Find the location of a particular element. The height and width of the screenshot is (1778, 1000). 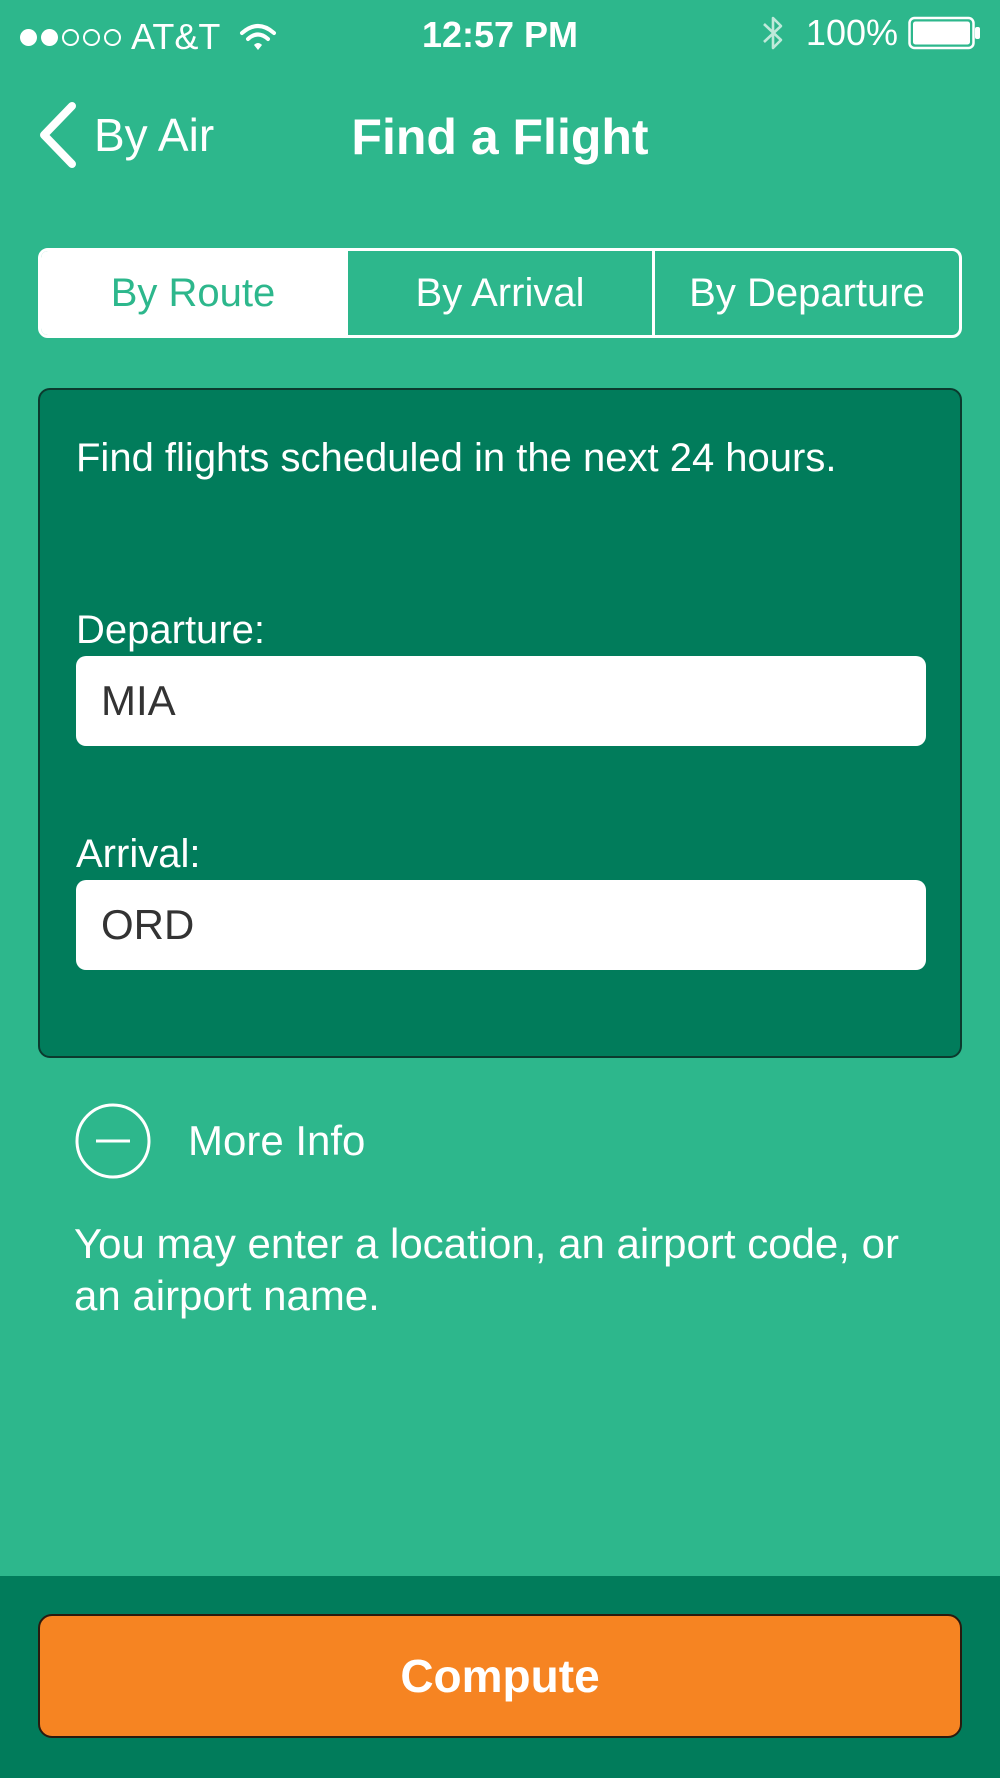

battery-percent: 100% is located at coordinates (851, 32).